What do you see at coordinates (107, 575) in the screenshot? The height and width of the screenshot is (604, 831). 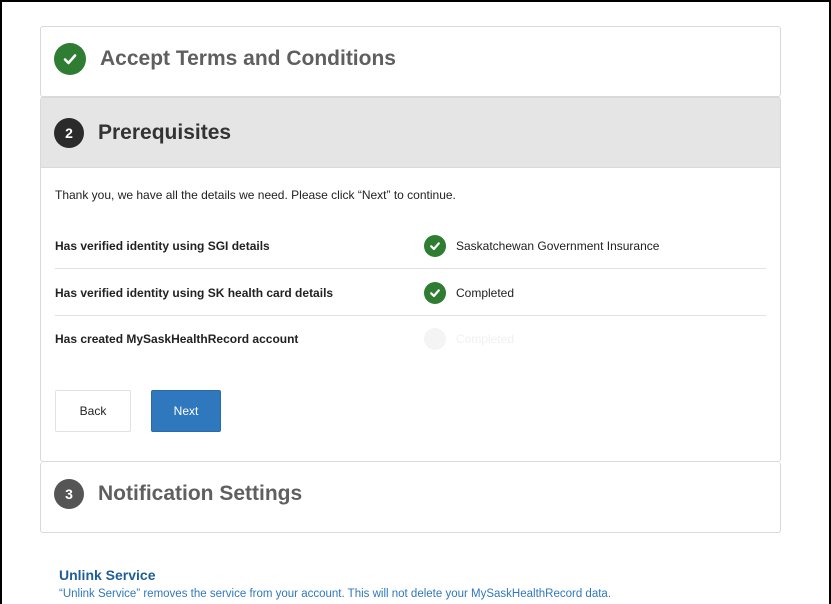 I see `unlink-service-link: Unlink Service` at bounding box center [107, 575].